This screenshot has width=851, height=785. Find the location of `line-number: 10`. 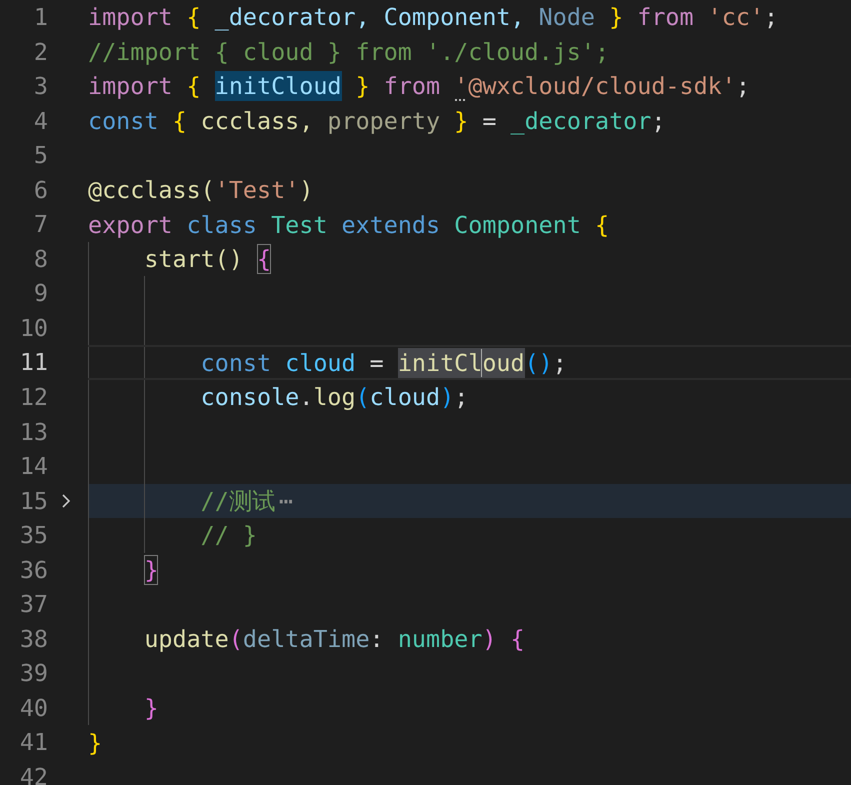

line-number: 10 is located at coordinates (33, 328).